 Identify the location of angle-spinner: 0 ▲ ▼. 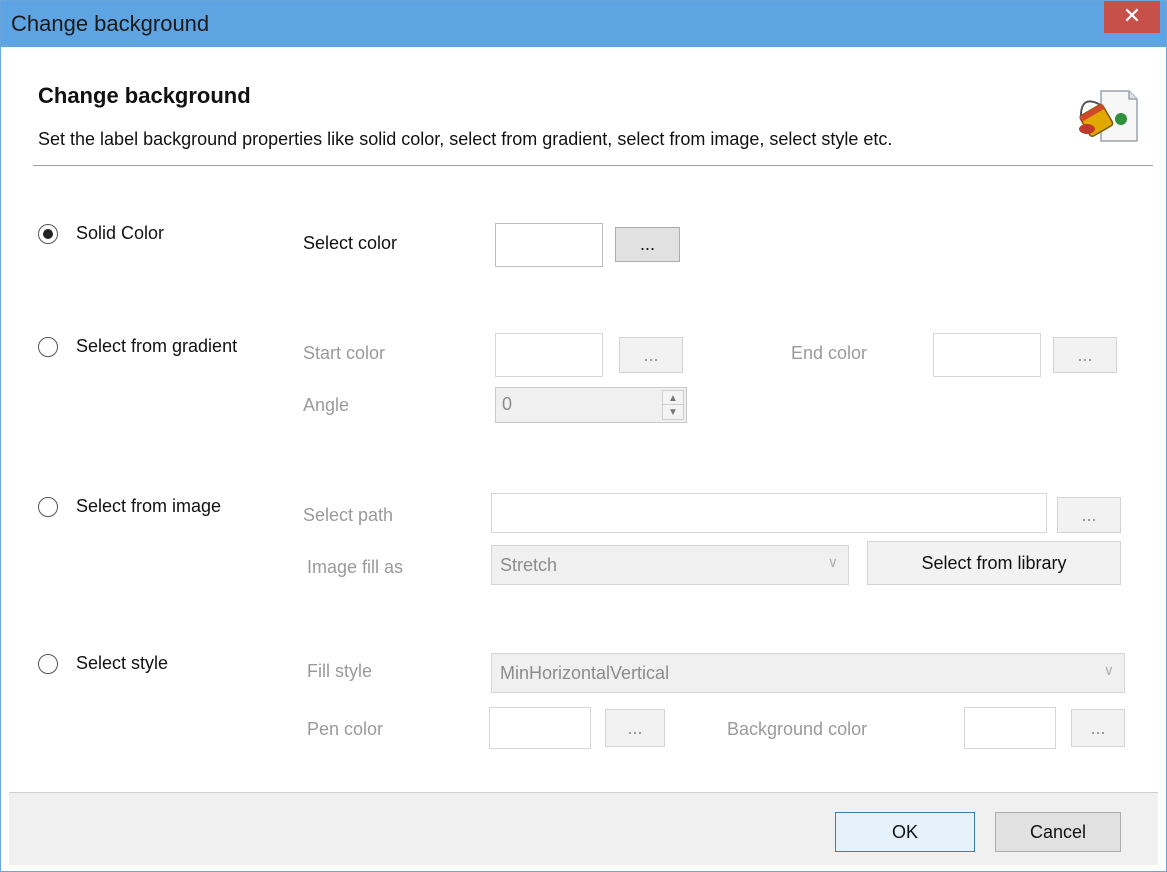
(591, 405).